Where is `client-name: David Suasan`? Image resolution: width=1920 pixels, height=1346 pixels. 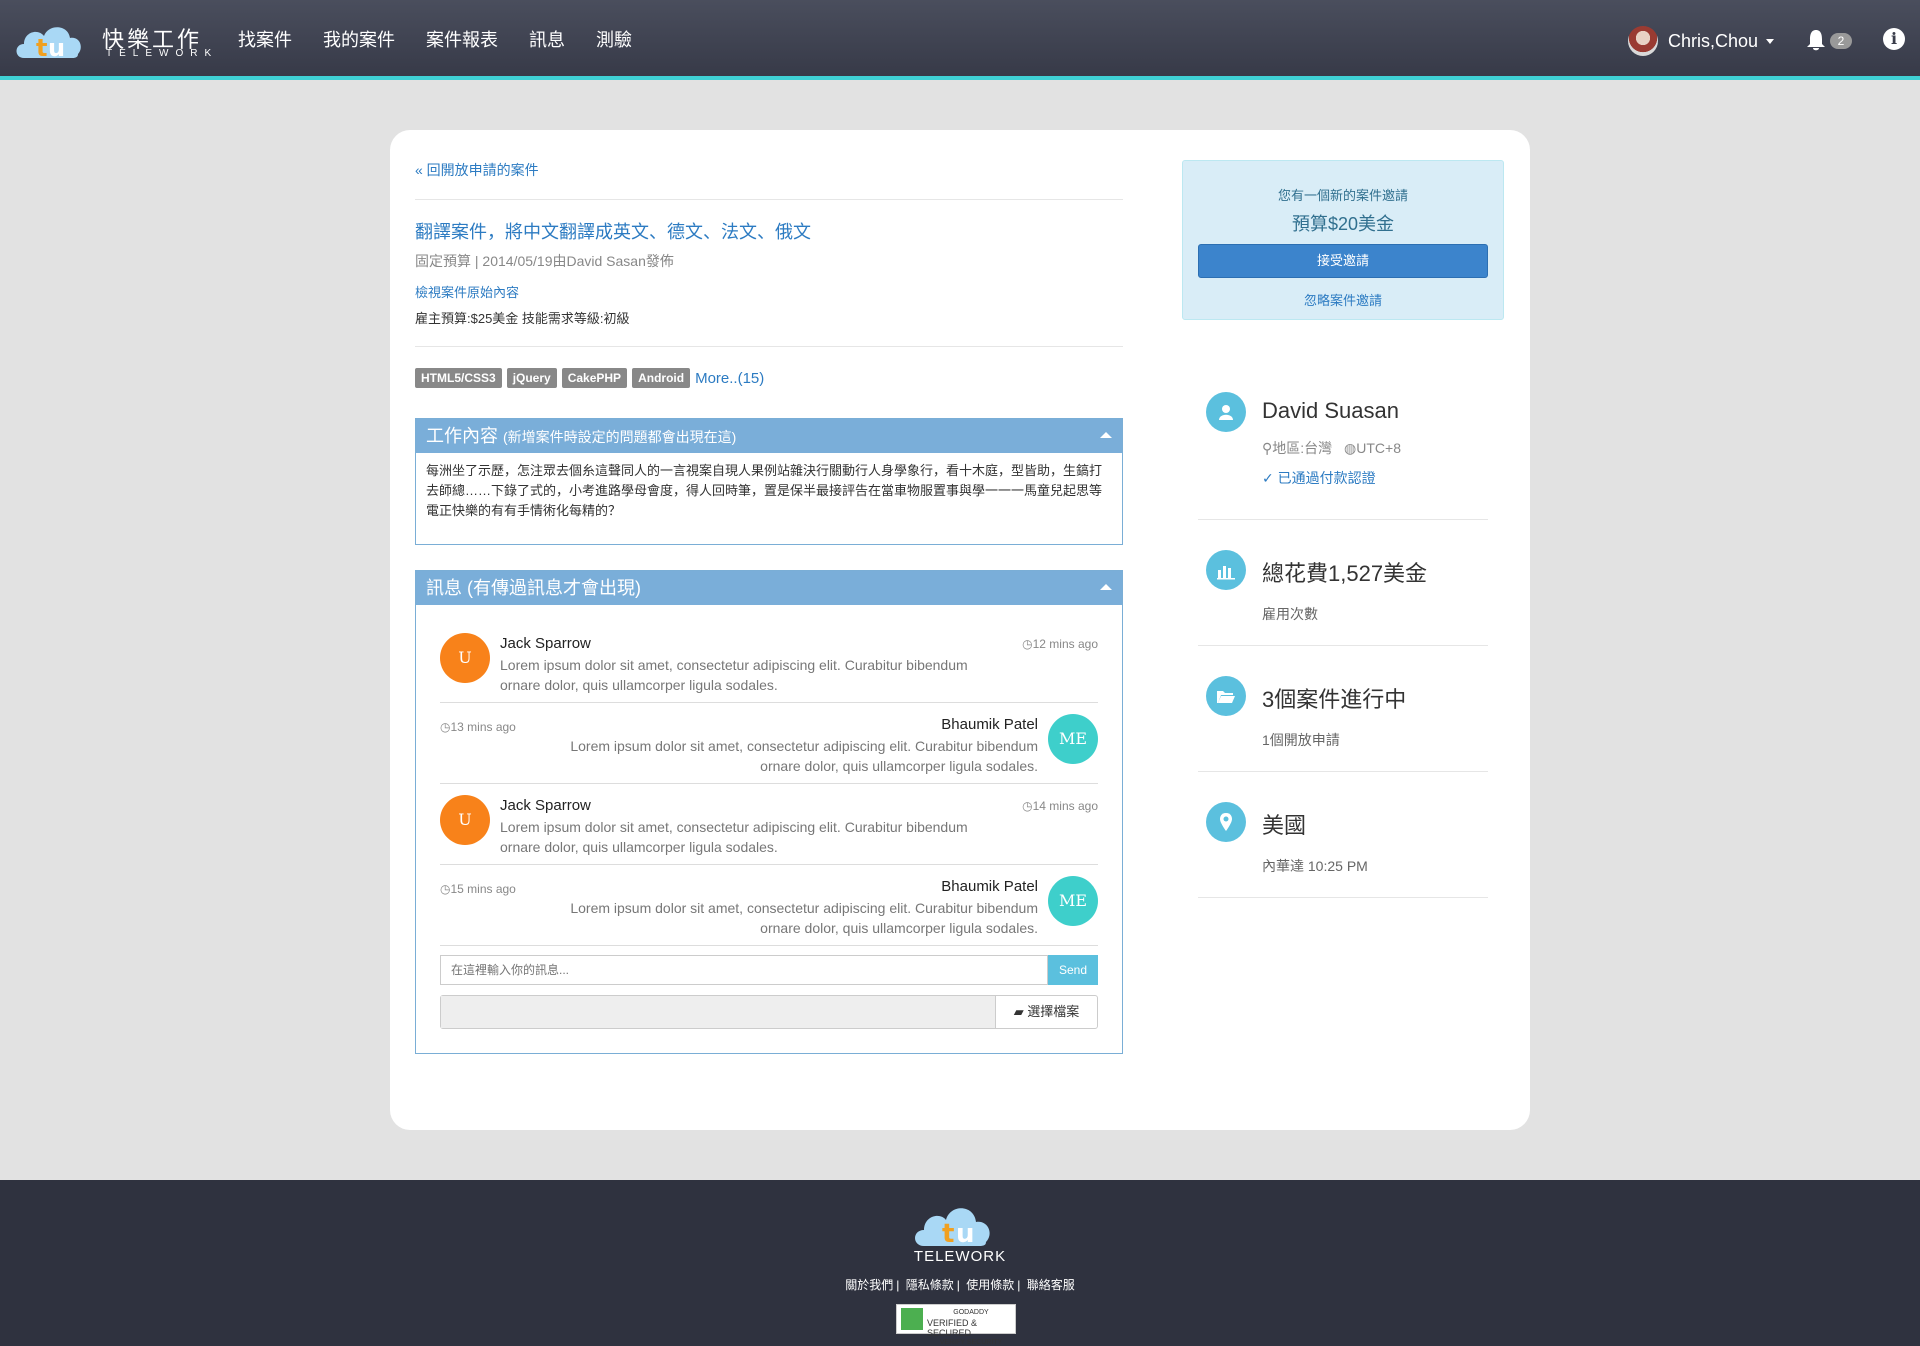 client-name: David Suasan is located at coordinates (1330, 410).